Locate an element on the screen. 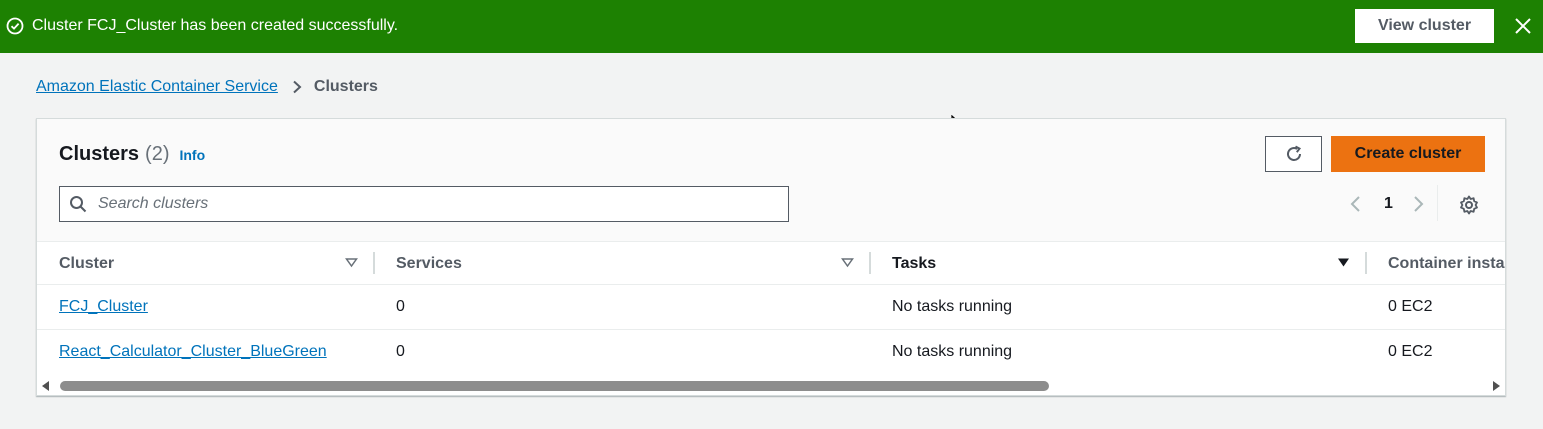 The height and width of the screenshot is (429, 1543). cluster-link: React_Calculator_Cluster_BlueGreen is located at coordinates (193, 352).